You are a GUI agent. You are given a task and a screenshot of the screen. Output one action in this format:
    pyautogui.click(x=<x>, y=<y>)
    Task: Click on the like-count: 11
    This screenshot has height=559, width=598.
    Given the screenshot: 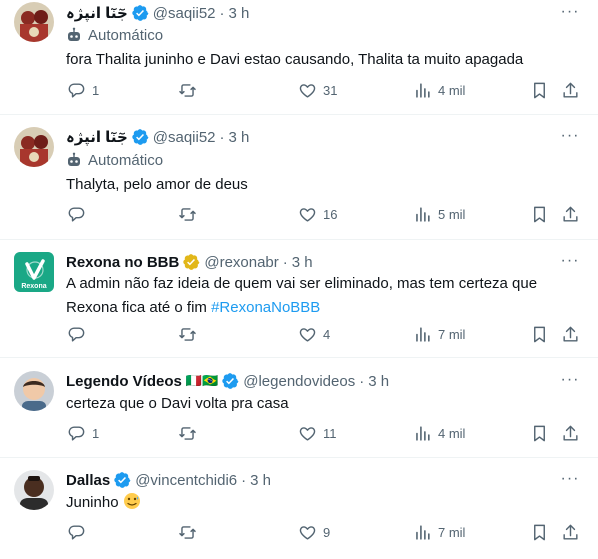 What is the action you would take?
    pyautogui.click(x=330, y=433)
    